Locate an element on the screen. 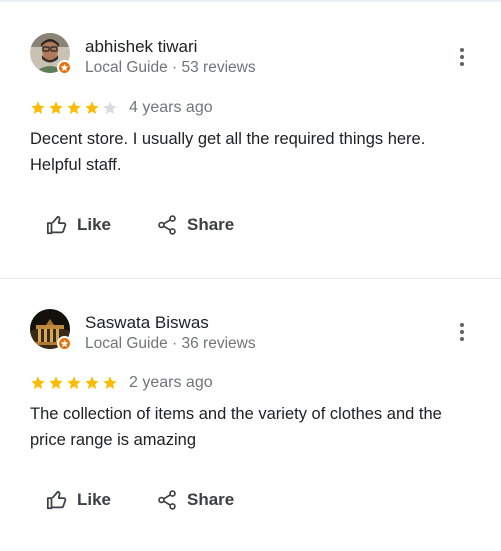  review-time: 2 years ago is located at coordinates (171, 382).